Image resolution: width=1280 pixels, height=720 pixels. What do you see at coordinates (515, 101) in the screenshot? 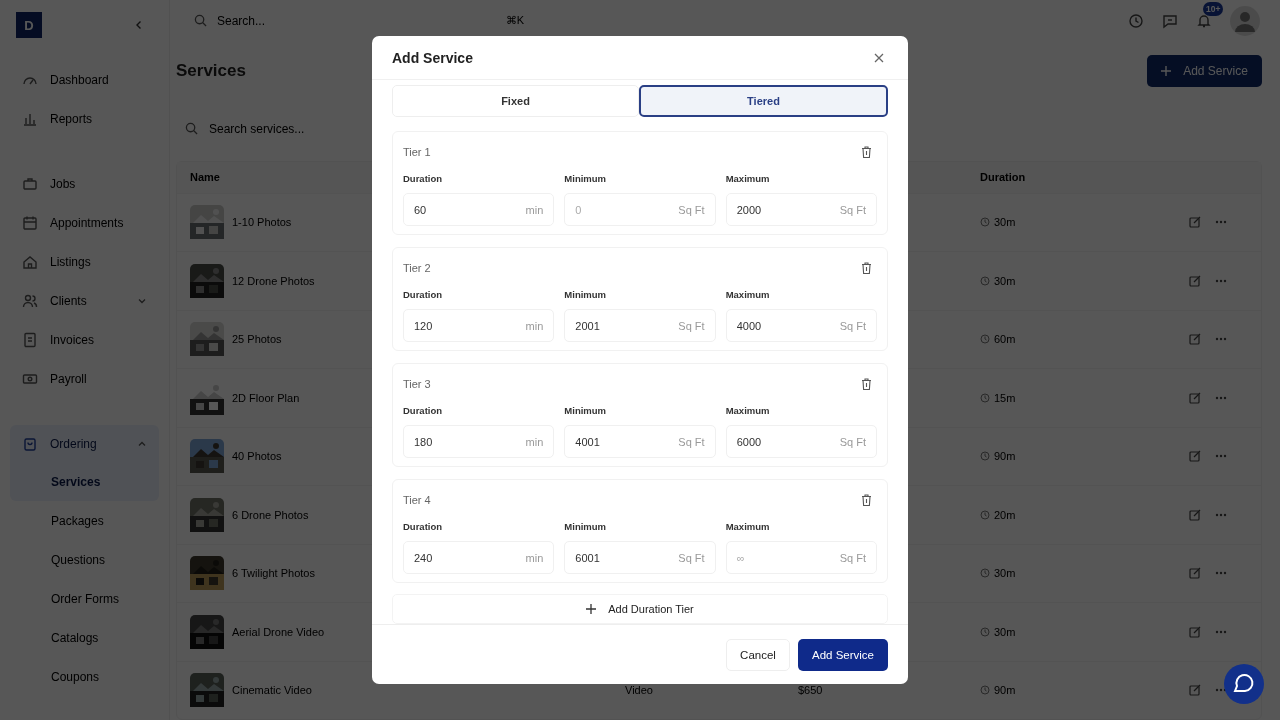
I see `toggle-tab: Fixed` at bounding box center [515, 101].